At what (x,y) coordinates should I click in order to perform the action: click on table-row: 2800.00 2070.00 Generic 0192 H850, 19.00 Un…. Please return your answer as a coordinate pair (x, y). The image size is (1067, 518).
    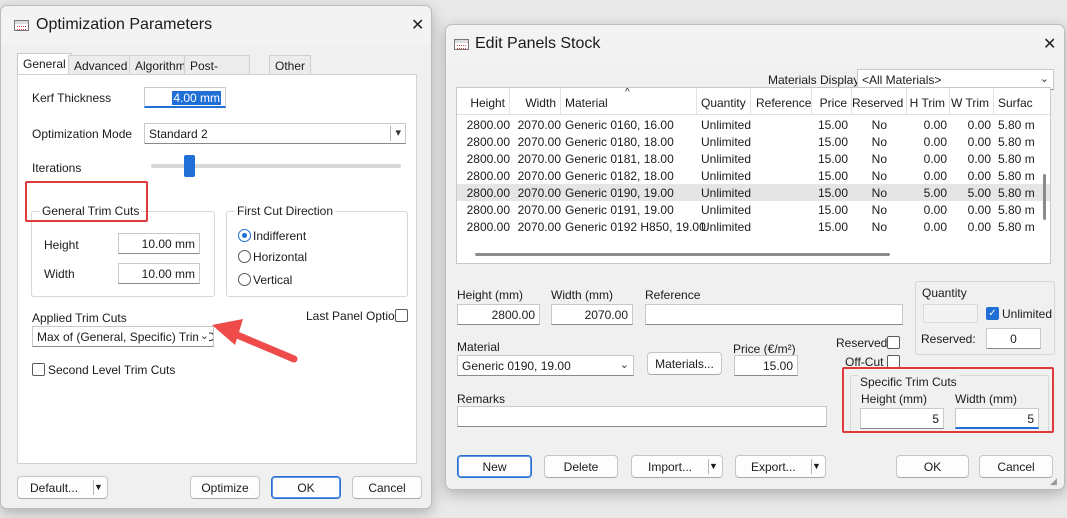
    Looking at the image, I should click on (753, 226).